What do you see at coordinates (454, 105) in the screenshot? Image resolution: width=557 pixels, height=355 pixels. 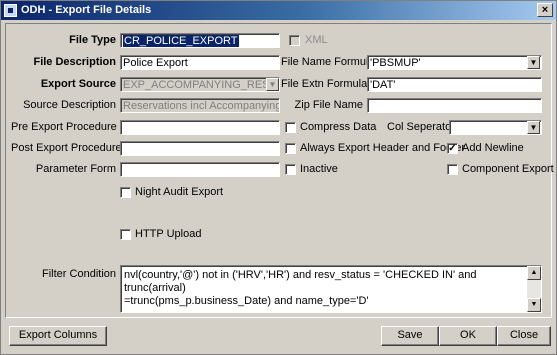 I see `zip-file-name-input` at bounding box center [454, 105].